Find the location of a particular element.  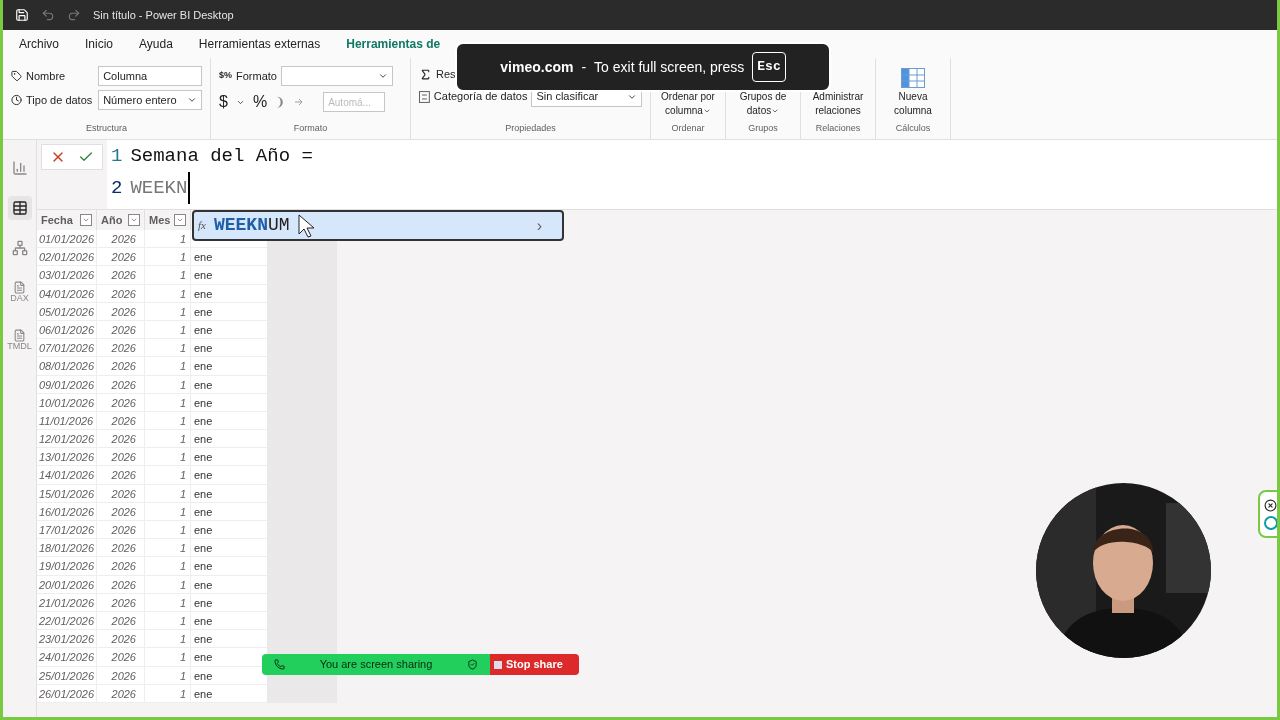

group-label: Propiedades is located at coordinates (530, 128).